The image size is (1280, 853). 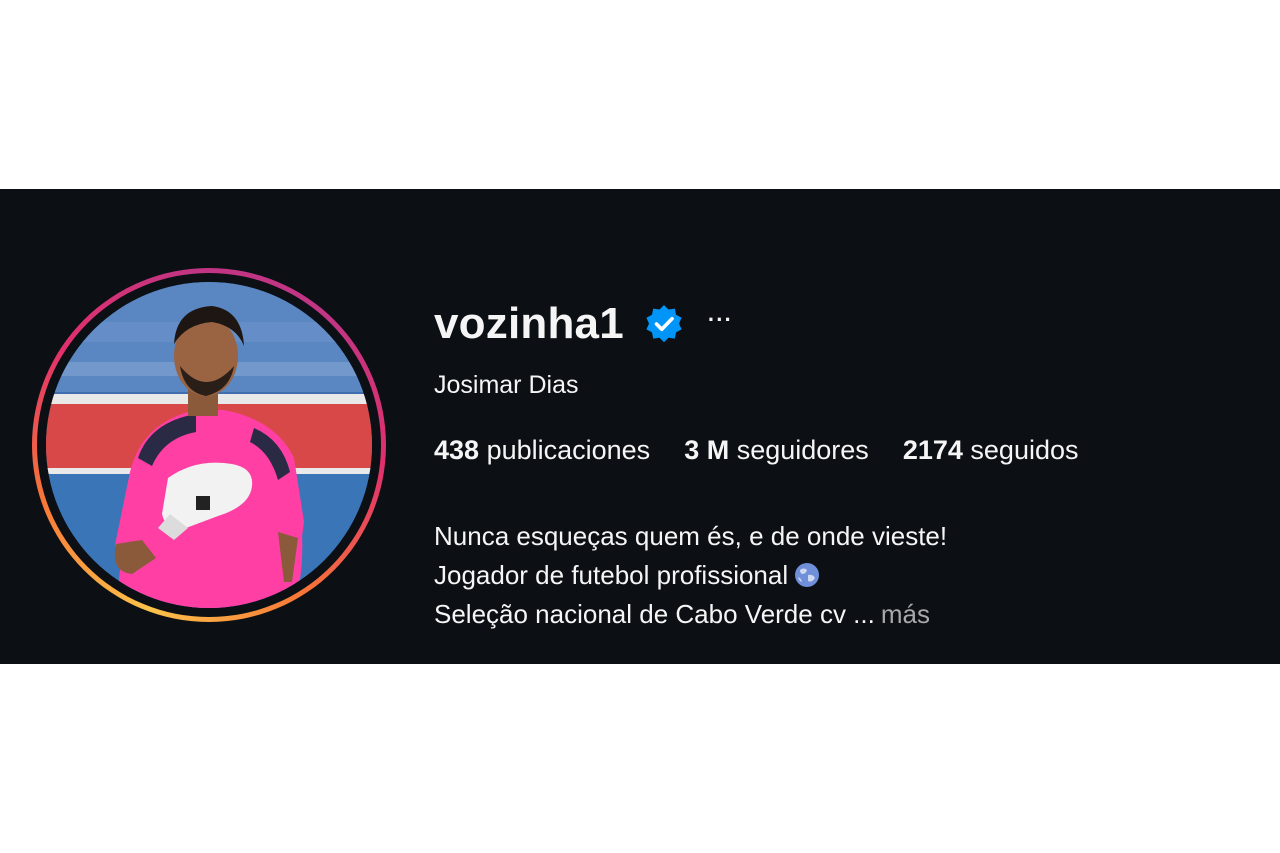 What do you see at coordinates (720, 324) in the screenshot?
I see `more-options-icon: ···` at bounding box center [720, 324].